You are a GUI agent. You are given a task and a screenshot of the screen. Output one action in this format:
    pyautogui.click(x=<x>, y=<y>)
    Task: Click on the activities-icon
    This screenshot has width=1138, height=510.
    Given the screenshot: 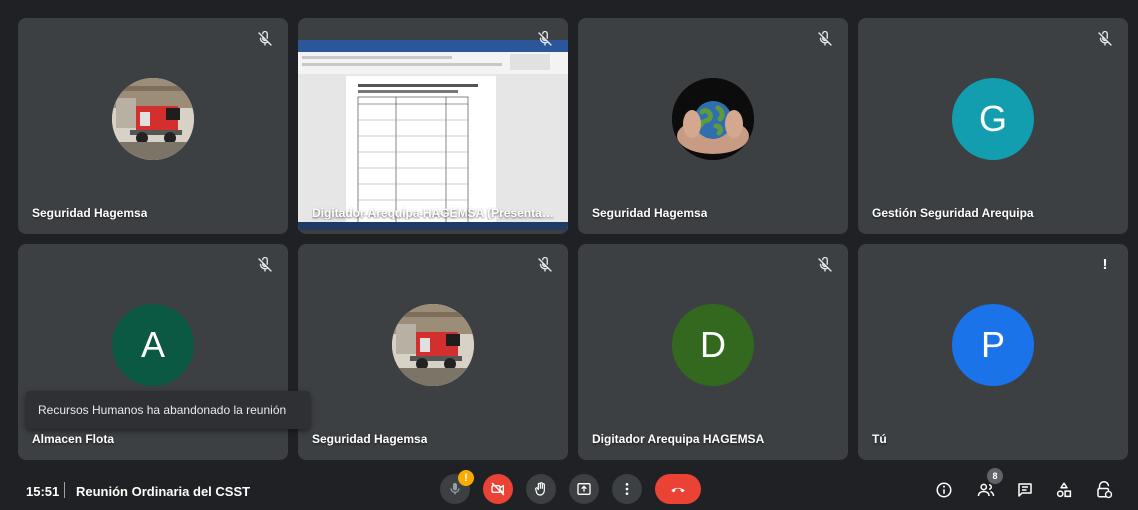 What is the action you would take?
    pyautogui.click(x=1064, y=490)
    